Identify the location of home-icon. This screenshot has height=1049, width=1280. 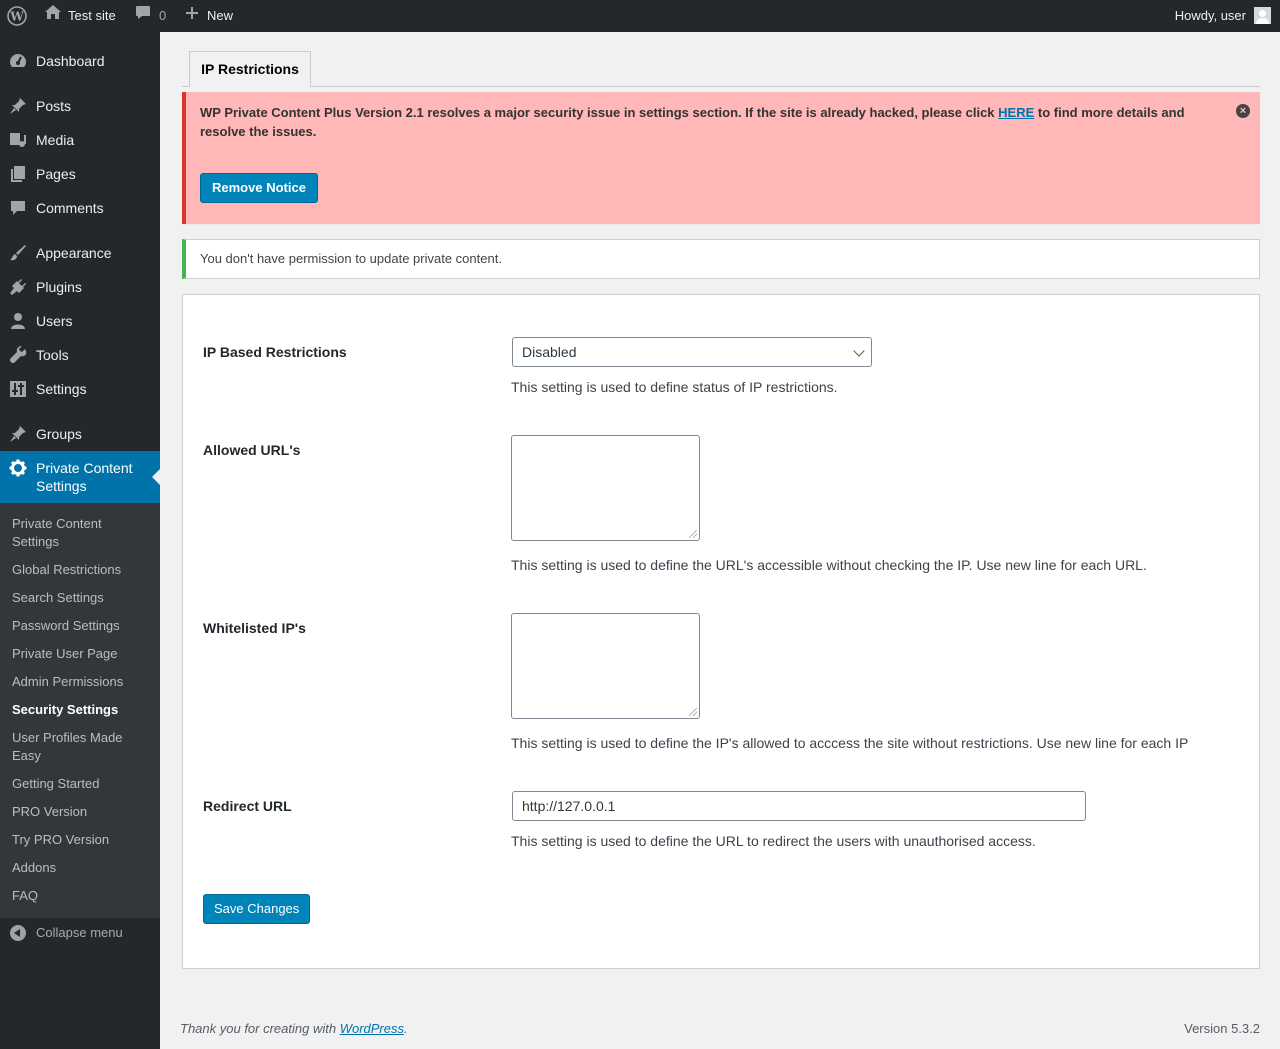
(53, 16).